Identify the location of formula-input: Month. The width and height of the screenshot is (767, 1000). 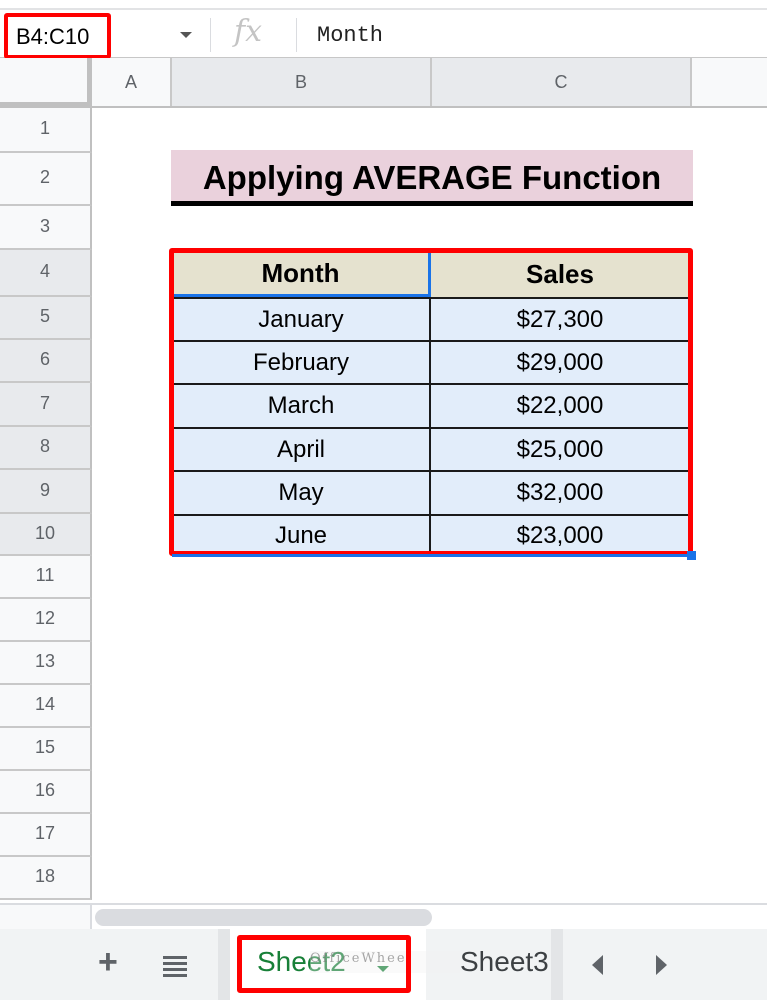
(350, 35).